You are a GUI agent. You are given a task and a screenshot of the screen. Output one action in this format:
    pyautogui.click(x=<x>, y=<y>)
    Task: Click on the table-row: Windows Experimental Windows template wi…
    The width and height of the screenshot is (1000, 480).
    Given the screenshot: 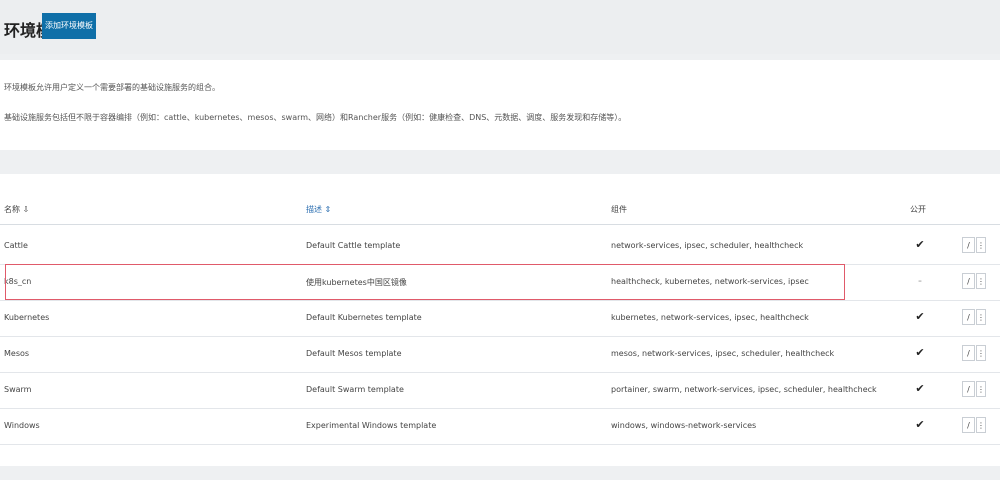 What is the action you would take?
    pyautogui.click(x=500, y=426)
    